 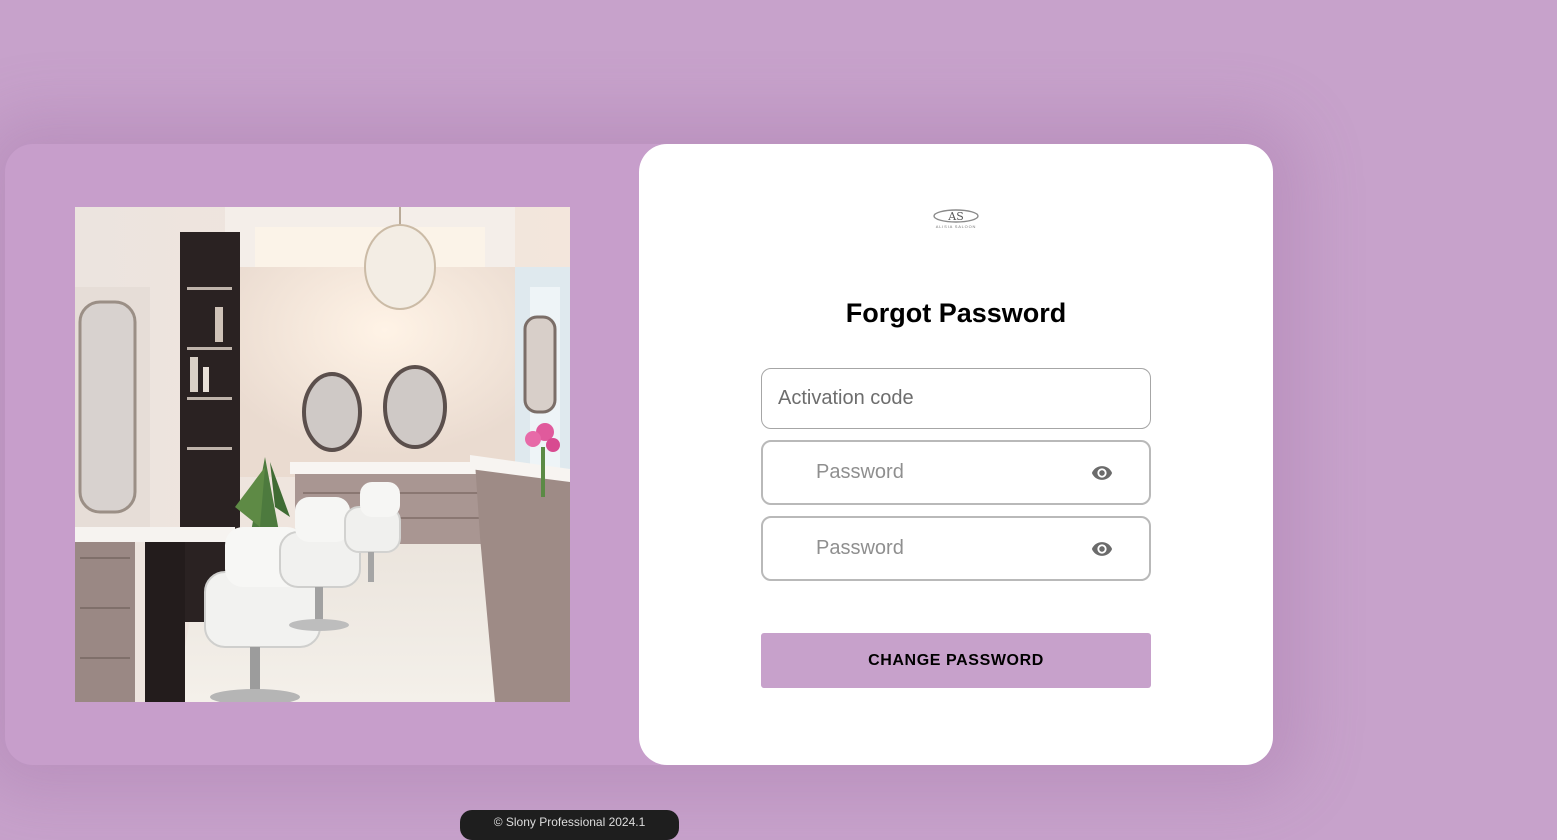 What do you see at coordinates (956, 660) in the screenshot?
I see `change-password-button: CHANGE PASSWORD` at bounding box center [956, 660].